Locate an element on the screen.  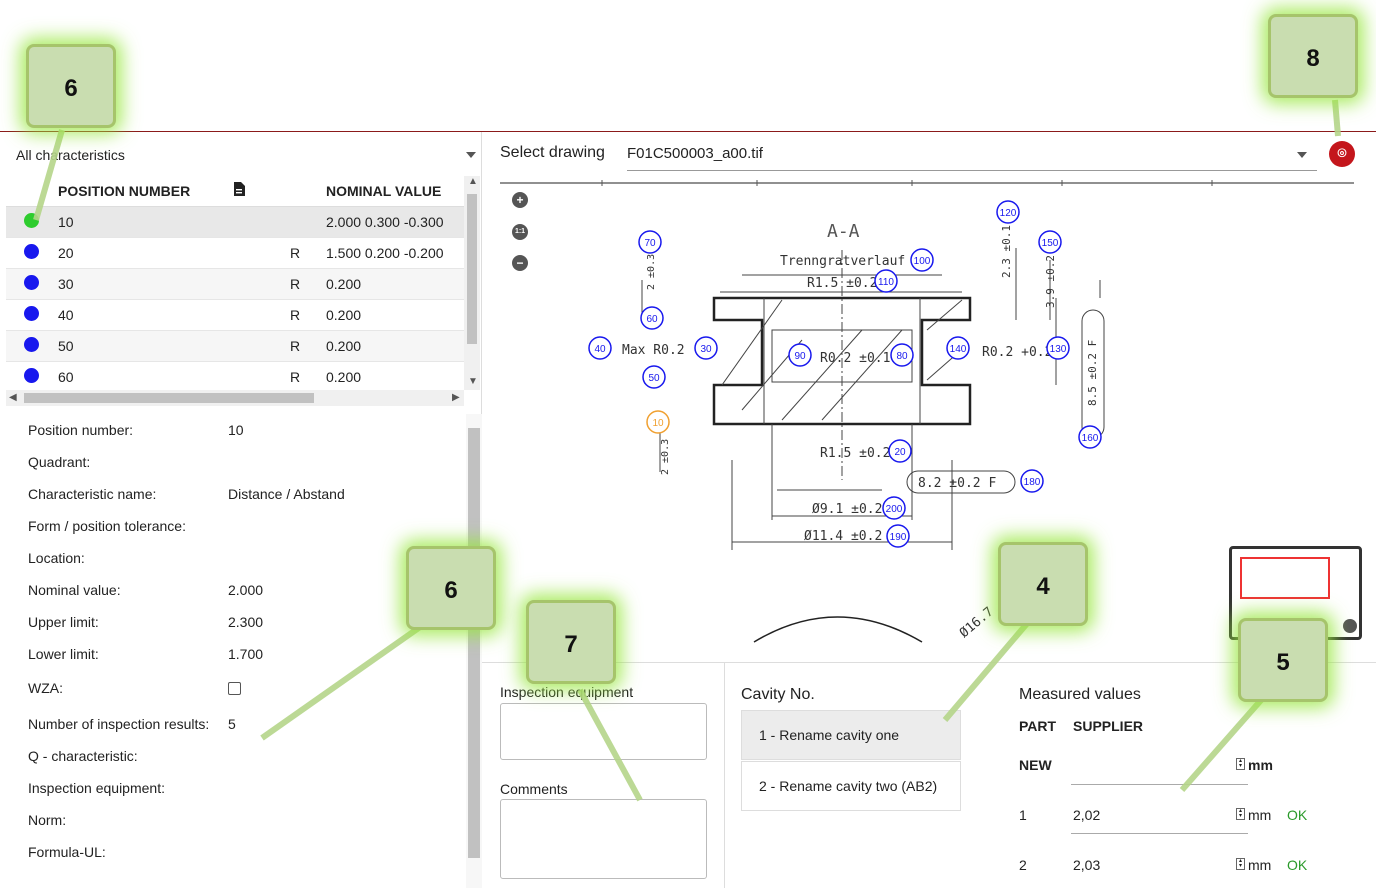
callout-8: 8 is located at coordinates (1313, 56).